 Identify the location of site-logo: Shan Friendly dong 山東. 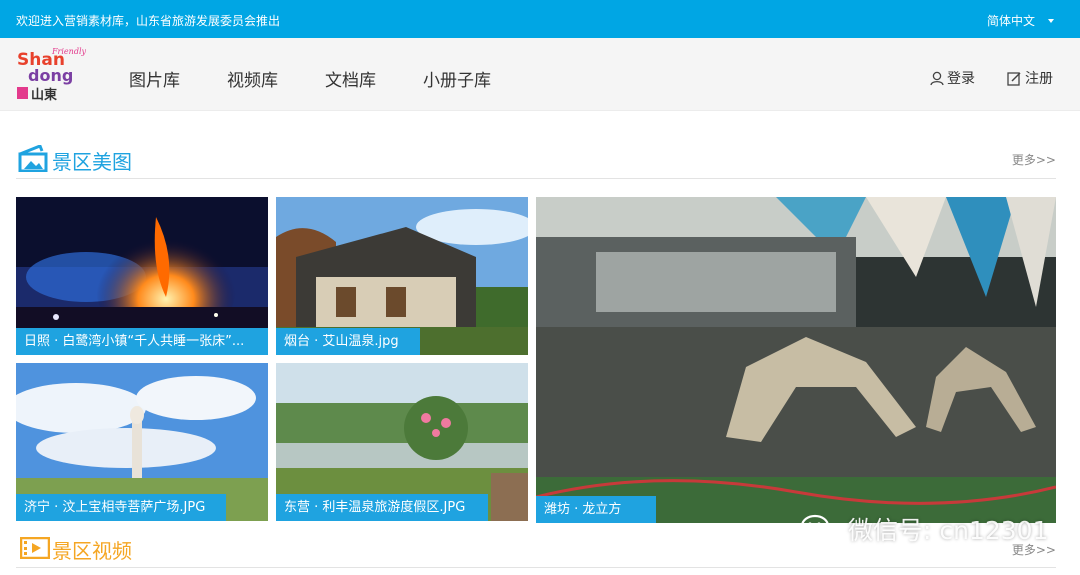
(50, 73).